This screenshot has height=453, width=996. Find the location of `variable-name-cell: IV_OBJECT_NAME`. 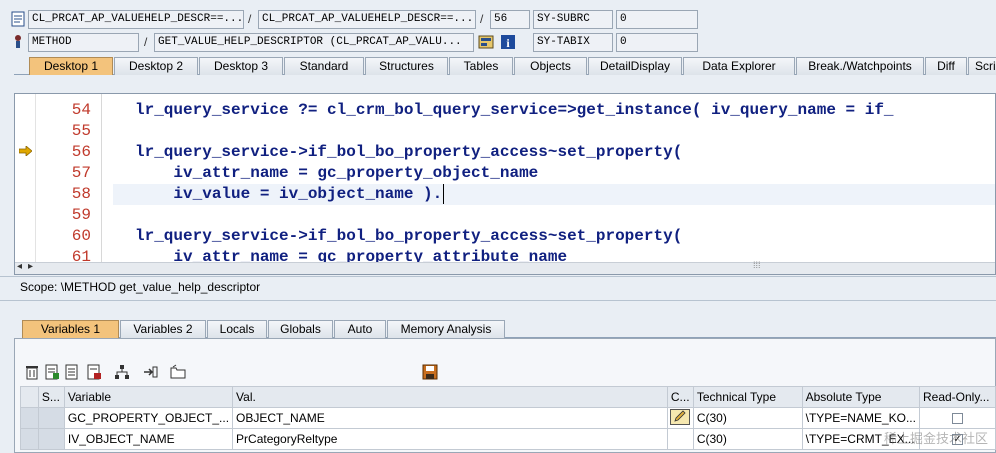

variable-name-cell: IV_OBJECT_NAME is located at coordinates (148, 439).